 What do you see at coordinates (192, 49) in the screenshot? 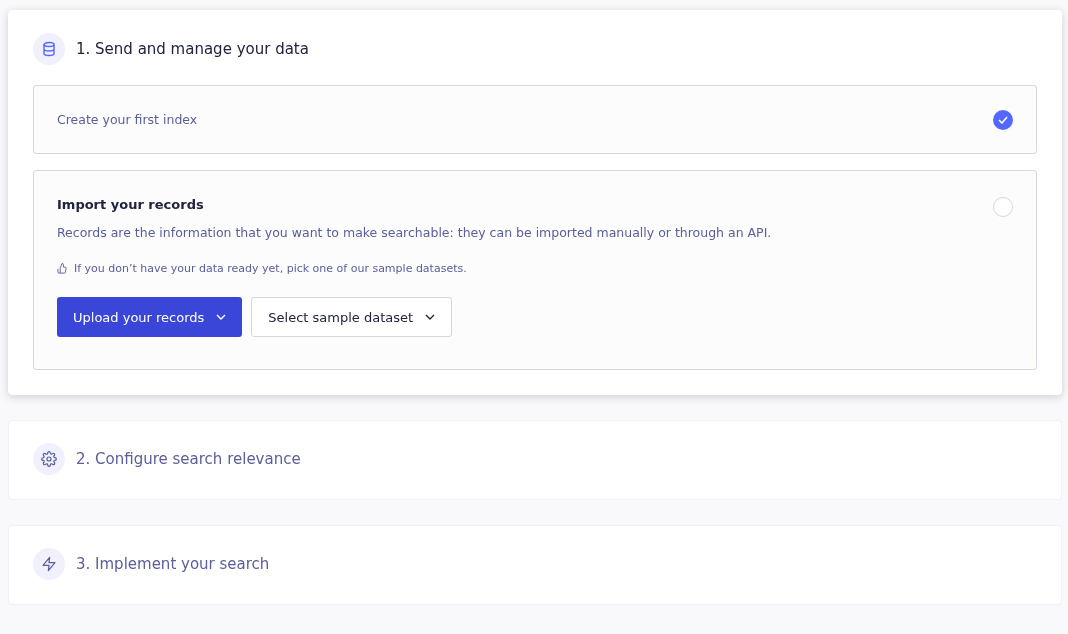
I see `section-title: 1. Send and manage your data` at bounding box center [192, 49].